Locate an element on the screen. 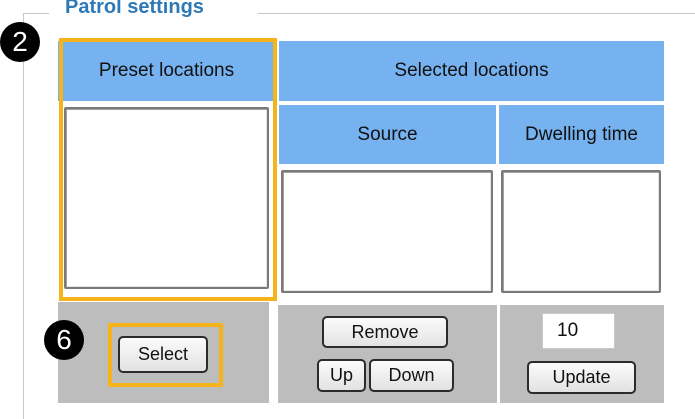  step-2-badge: 2 is located at coordinates (20, 42).